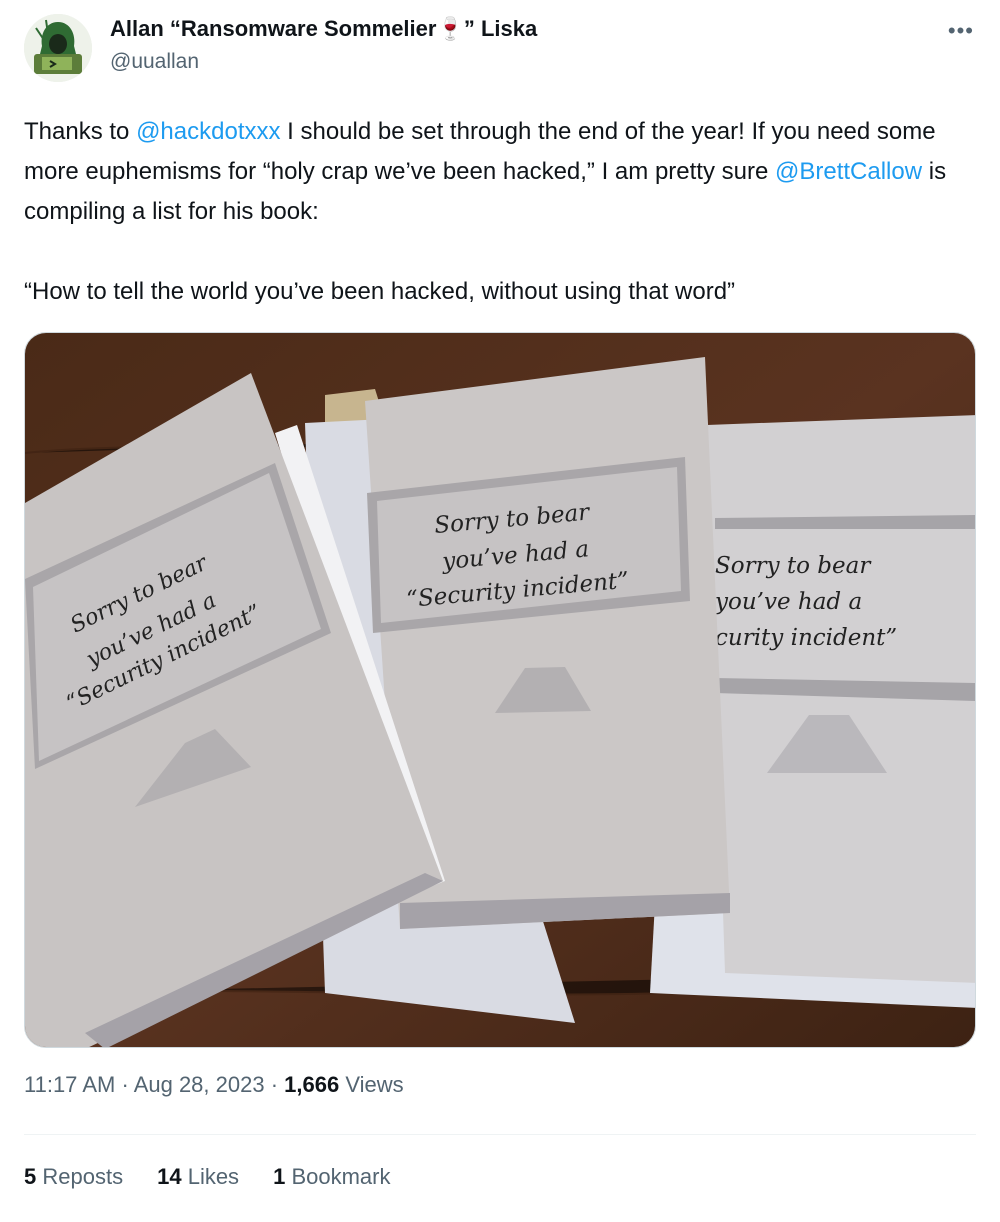 The width and height of the screenshot is (1000, 1222). What do you see at coordinates (312, 1084) in the screenshot?
I see `views-count: 1,666` at bounding box center [312, 1084].